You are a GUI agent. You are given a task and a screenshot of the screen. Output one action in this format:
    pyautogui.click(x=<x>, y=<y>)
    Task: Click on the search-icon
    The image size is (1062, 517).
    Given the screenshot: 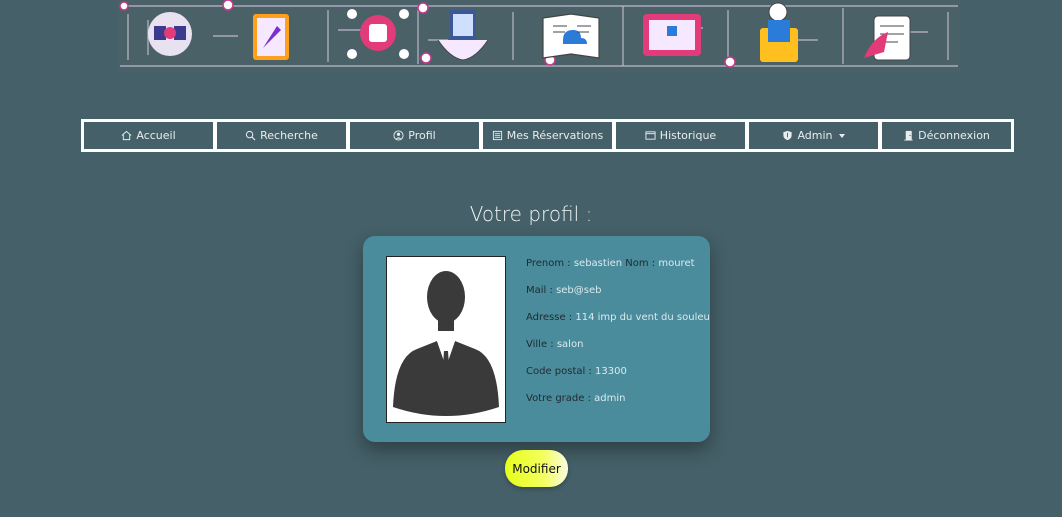 What is the action you would take?
    pyautogui.click(x=250, y=135)
    